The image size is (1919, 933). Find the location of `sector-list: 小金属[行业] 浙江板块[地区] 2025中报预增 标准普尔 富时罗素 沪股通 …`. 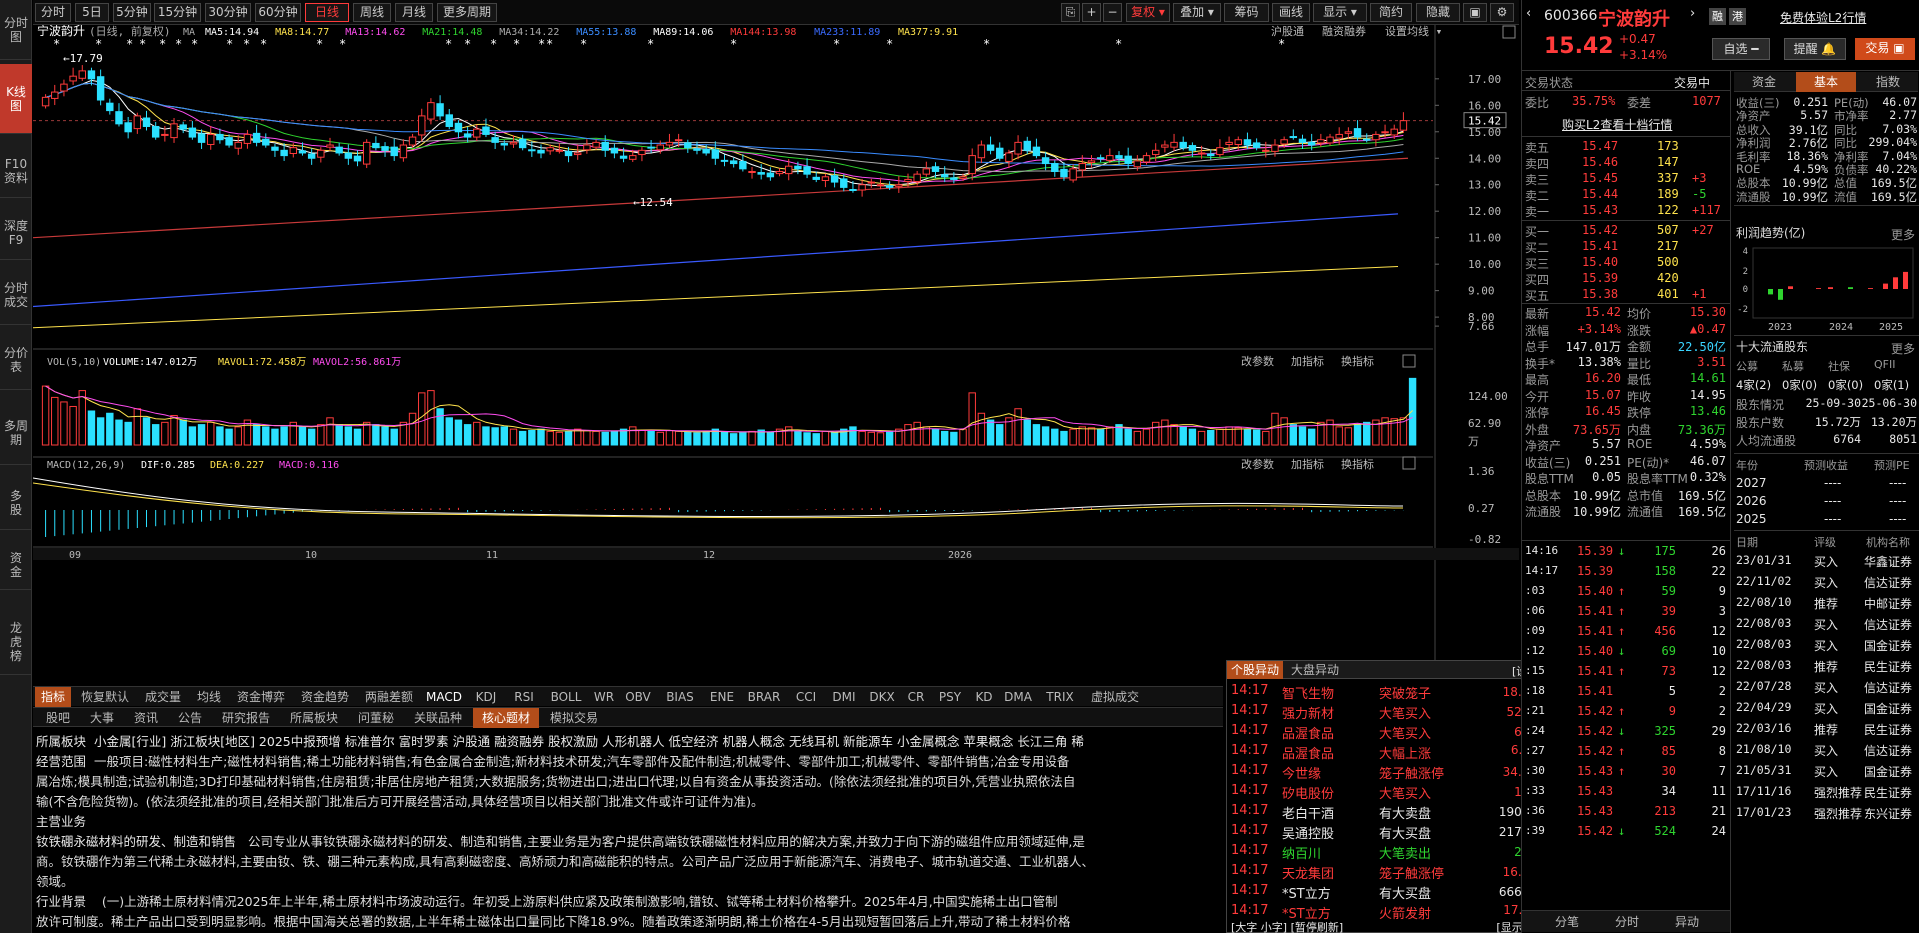

sector-list: 小金属[行业] 浙江板块[地区] 2025中报预增 标准普尔 富时罗素 沪股通 … is located at coordinates (589, 741).